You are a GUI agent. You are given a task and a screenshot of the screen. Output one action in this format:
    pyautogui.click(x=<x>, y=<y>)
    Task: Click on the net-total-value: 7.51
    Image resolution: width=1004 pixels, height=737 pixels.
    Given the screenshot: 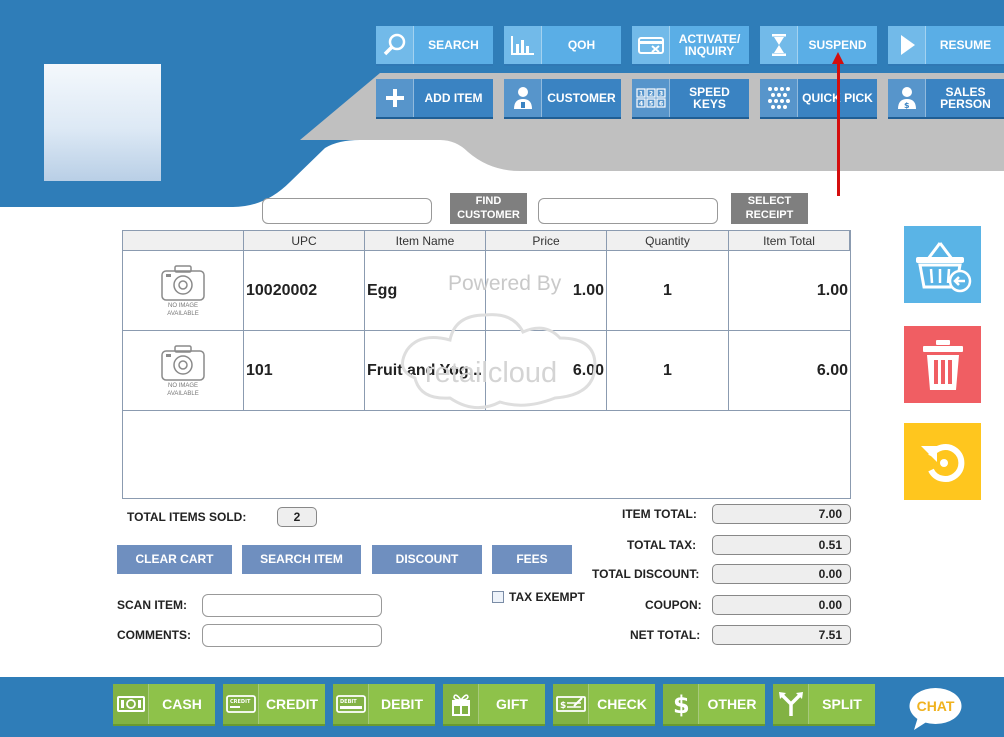 What is the action you would take?
    pyautogui.click(x=781, y=635)
    